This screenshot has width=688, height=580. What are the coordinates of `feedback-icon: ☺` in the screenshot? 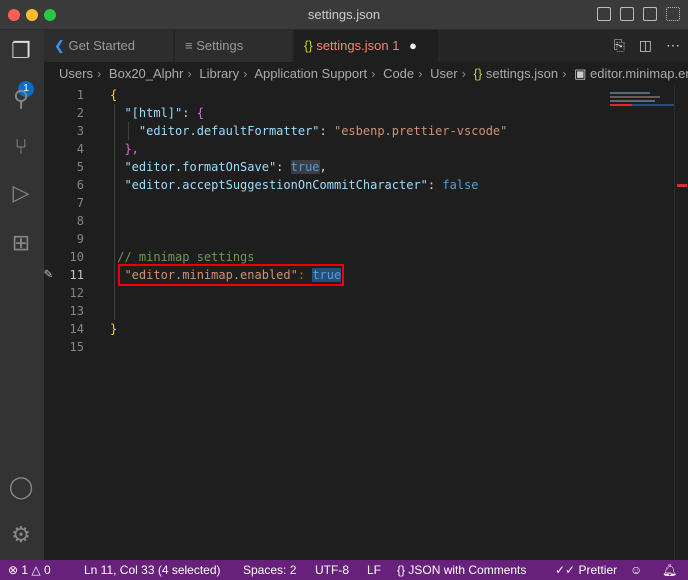 It's located at (636, 570).